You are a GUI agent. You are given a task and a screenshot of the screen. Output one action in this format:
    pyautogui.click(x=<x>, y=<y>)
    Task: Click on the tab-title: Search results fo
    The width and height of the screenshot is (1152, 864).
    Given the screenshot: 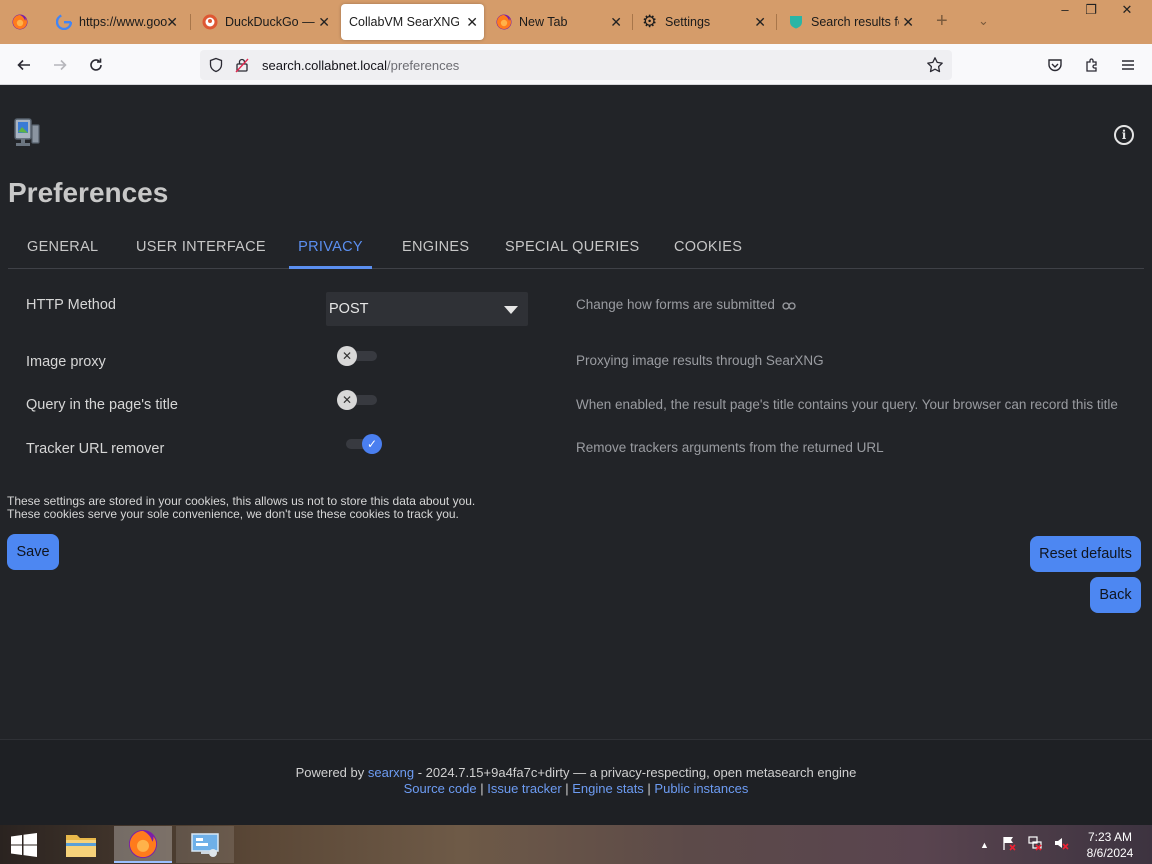 What is the action you would take?
    pyautogui.click(x=855, y=22)
    